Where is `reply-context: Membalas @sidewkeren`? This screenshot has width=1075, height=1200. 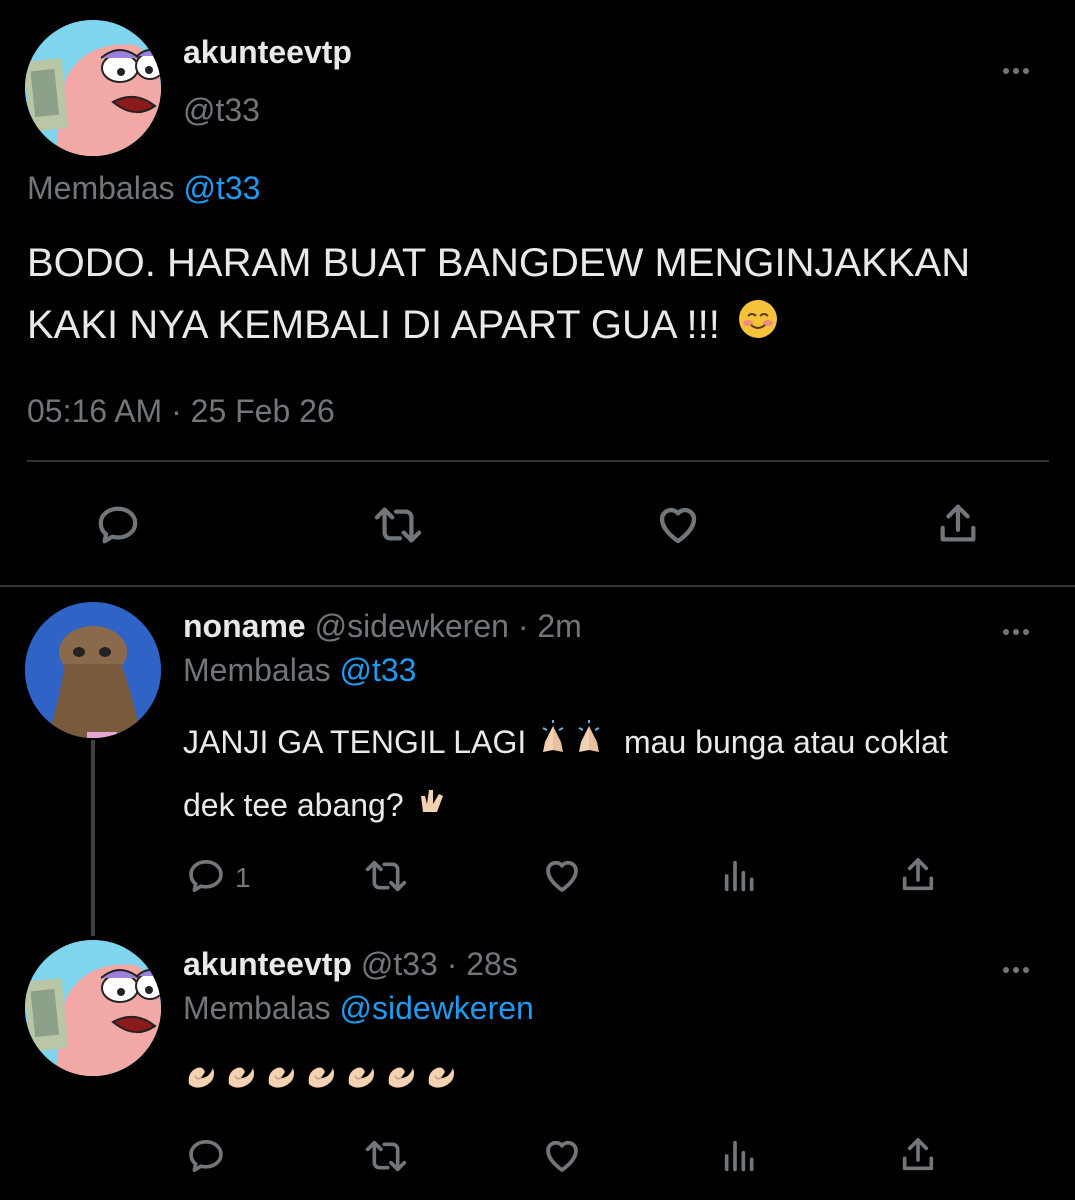
reply-context: Membalas @sidewkeren is located at coordinates (358, 1008).